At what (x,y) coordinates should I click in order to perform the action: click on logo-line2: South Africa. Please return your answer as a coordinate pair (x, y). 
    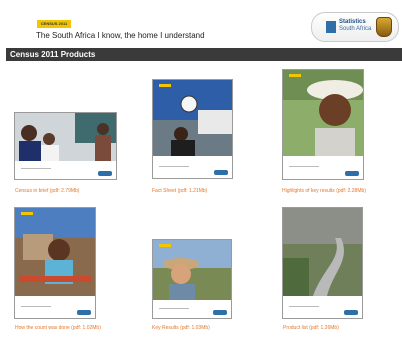
    Looking at the image, I should click on (355, 29).